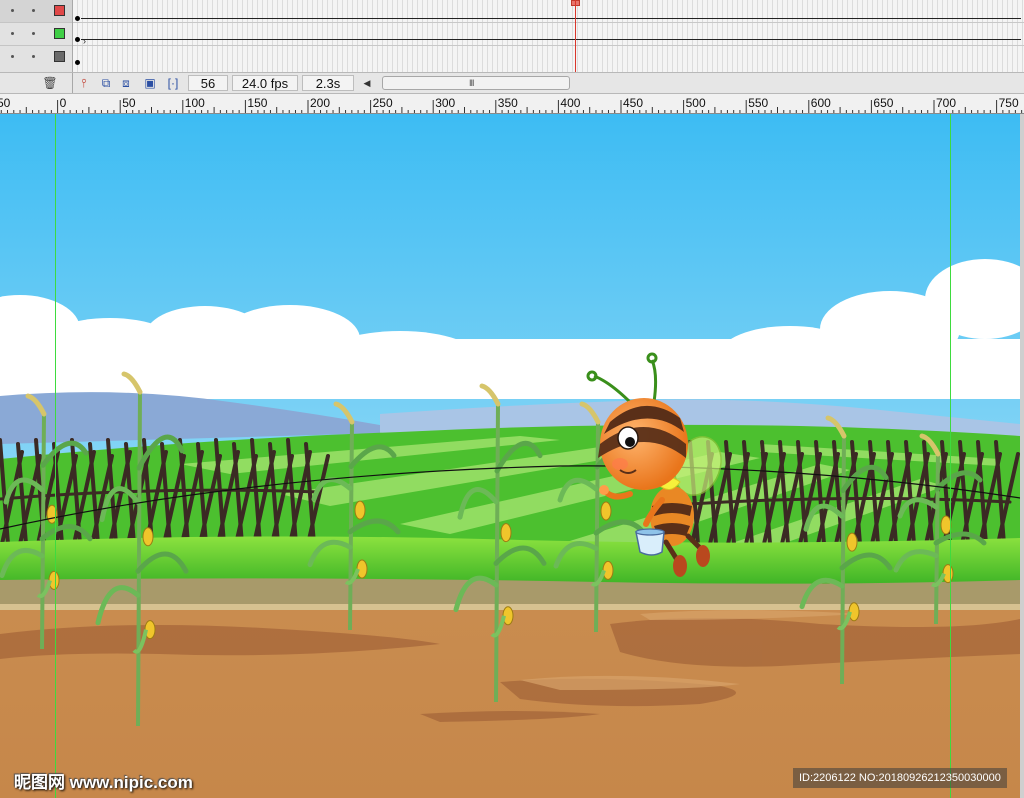  I want to click on ruler-label: 600, so click(821, 103).